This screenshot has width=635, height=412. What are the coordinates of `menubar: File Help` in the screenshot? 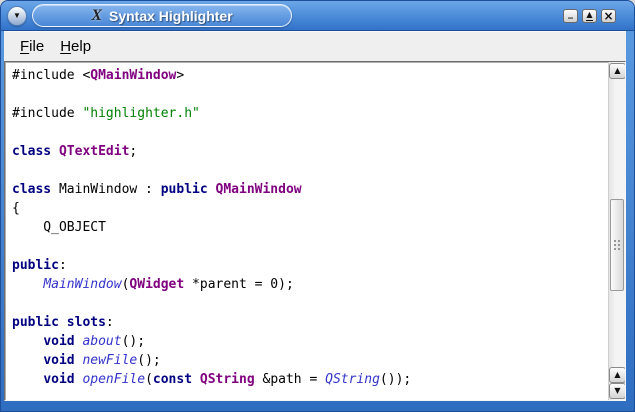 It's located at (315, 46).